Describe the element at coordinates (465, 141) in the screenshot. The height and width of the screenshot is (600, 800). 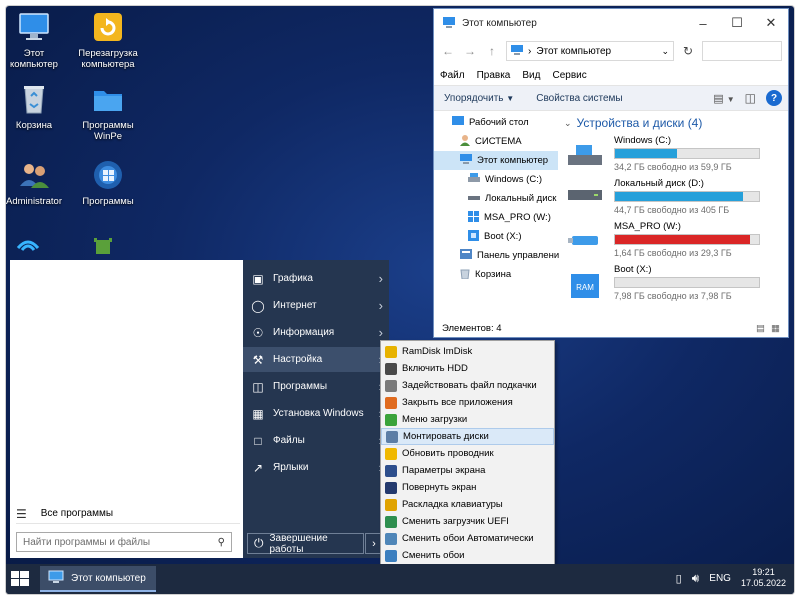
I see `user-icon` at that location.